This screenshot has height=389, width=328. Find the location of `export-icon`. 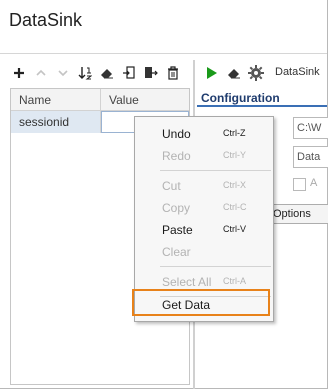

export-icon is located at coordinates (151, 73).